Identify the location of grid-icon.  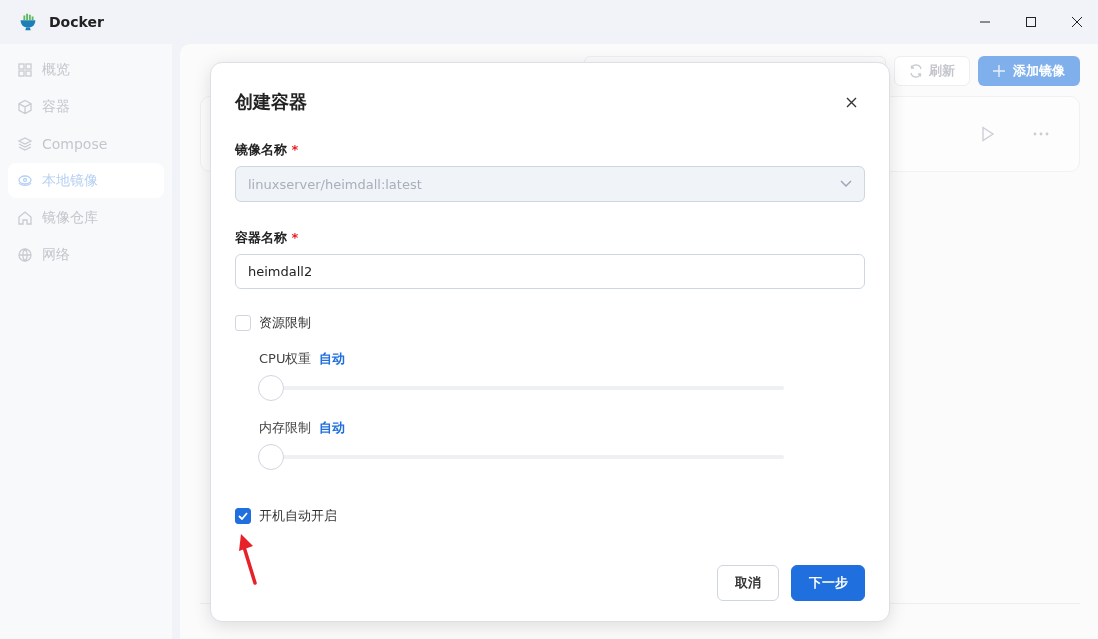
(25, 69).